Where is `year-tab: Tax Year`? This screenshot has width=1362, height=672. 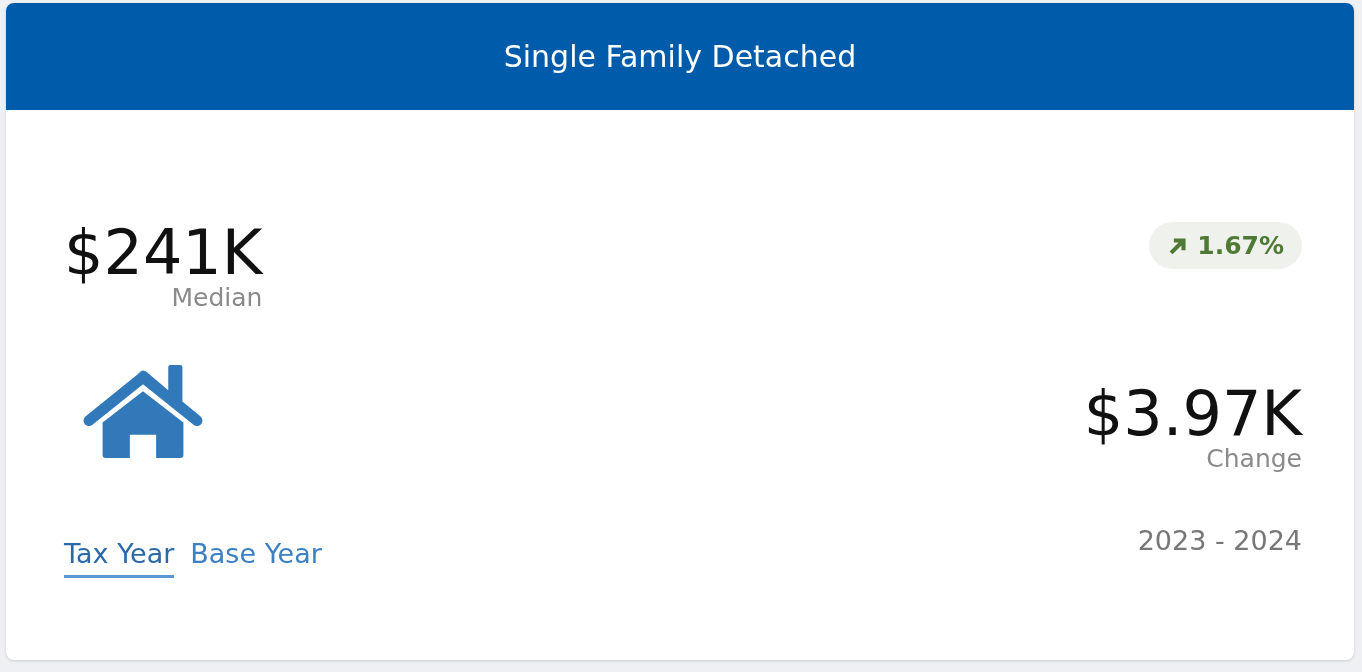
year-tab: Tax Year is located at coordinates (119, 557).